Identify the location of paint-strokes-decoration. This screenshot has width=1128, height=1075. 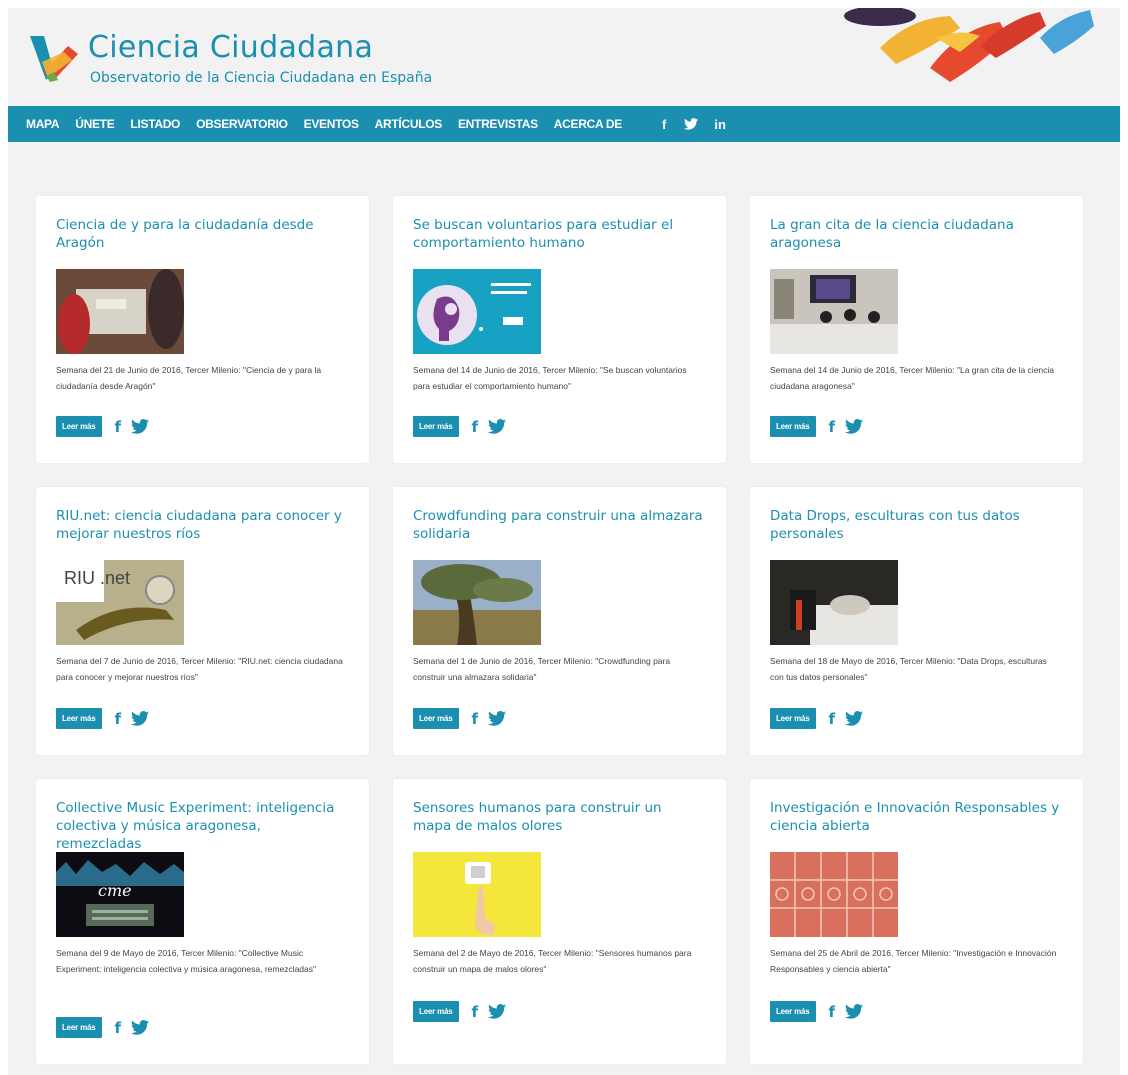
(969, 45).